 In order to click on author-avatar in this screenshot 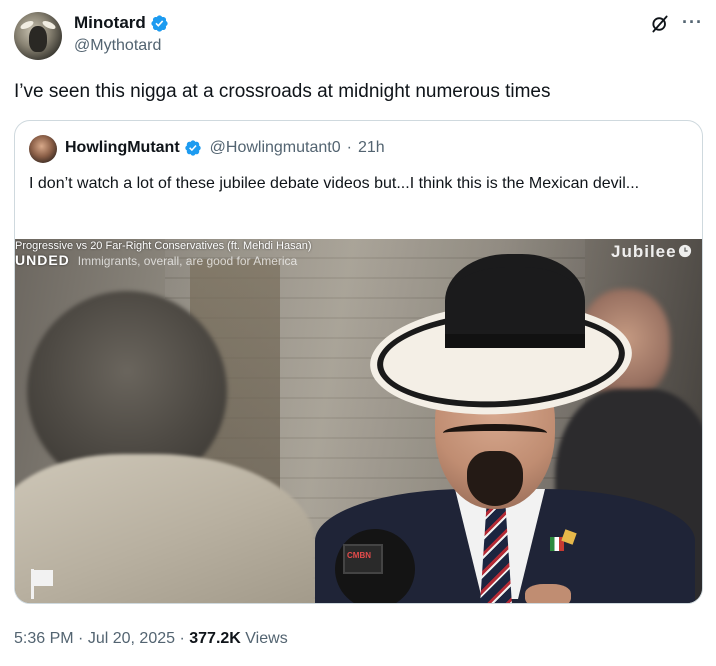, I will do `click(38, 36)`.